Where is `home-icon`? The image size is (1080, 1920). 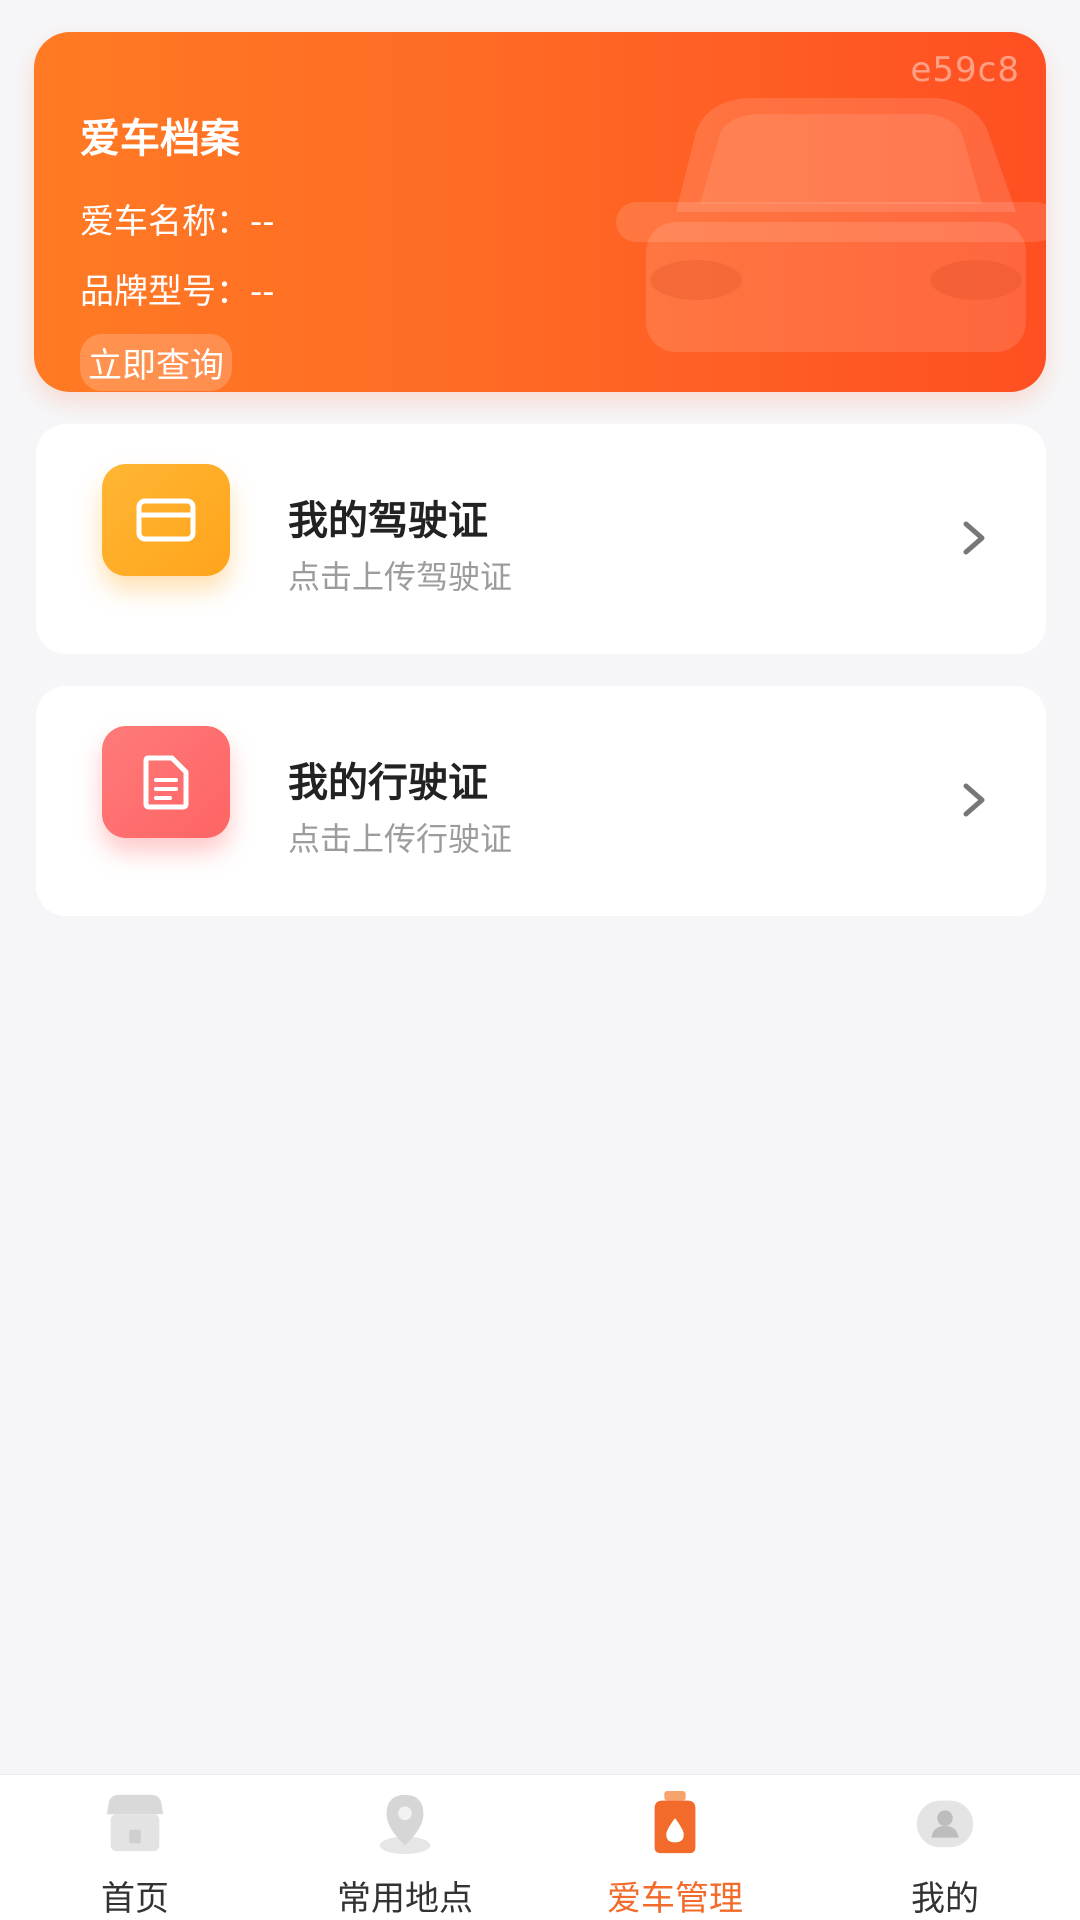
home-icon is located at coordinates (135, 1823).